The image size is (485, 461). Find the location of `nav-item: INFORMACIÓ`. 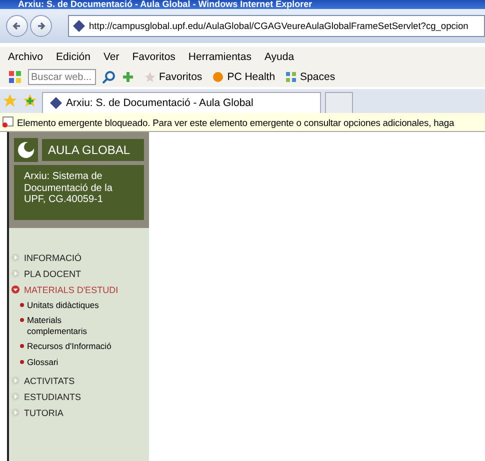

nav-item: INFORMACIÓ is located at coordinates (79, 258).